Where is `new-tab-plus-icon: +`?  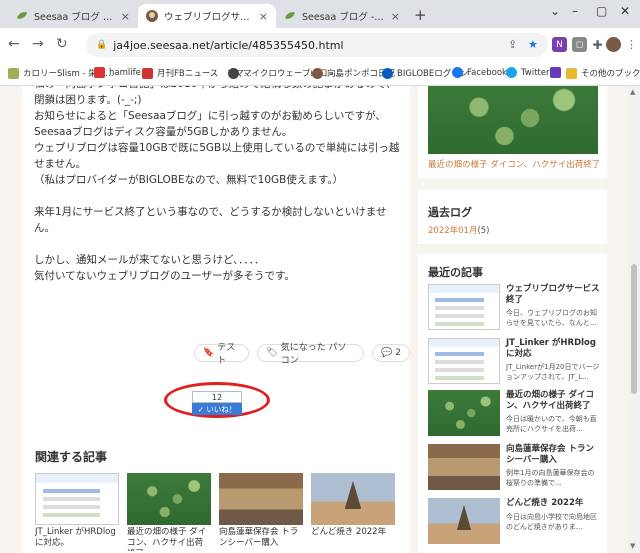 new-tab-plus-icon: + is located at coordinates (420, 15).